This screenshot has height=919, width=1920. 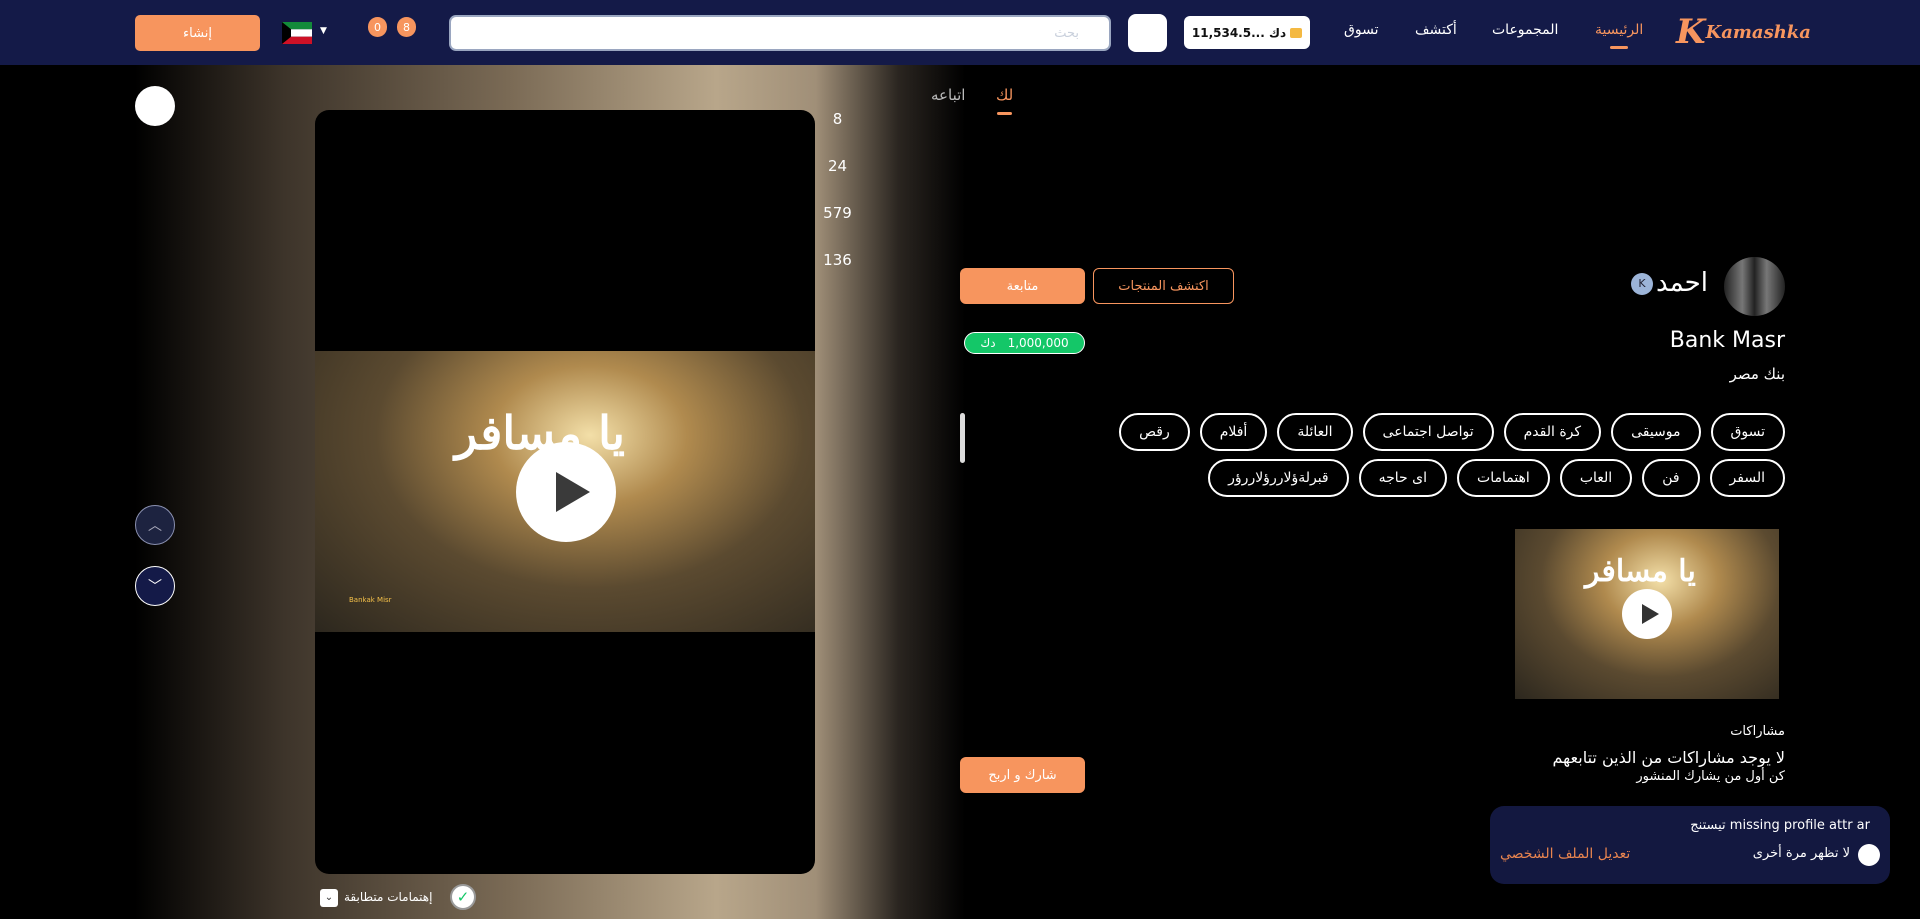 I want to click on tag: فن, so click(x=1671, y=478).